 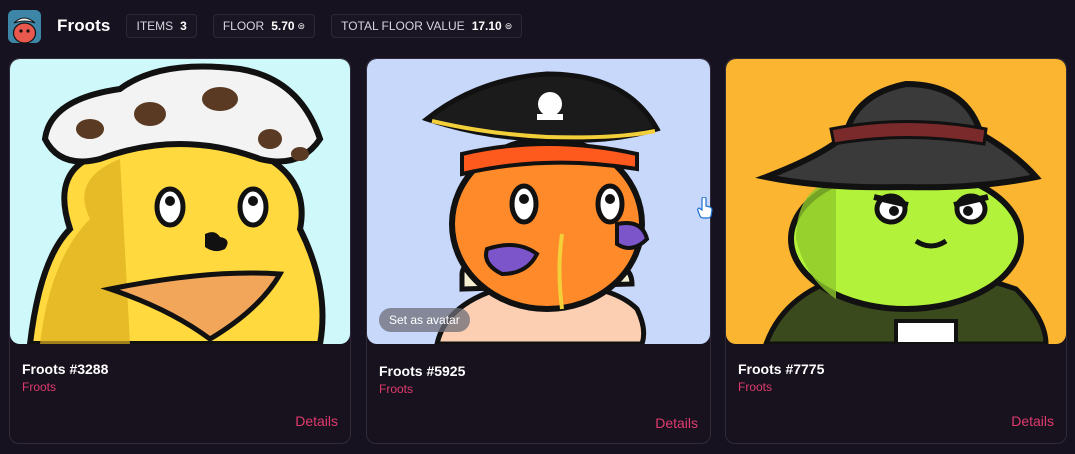 What do you see at coordinates (283, 26) in the screenshot?
I see `stat-value: 5.70` at bounding box center [283, 26].